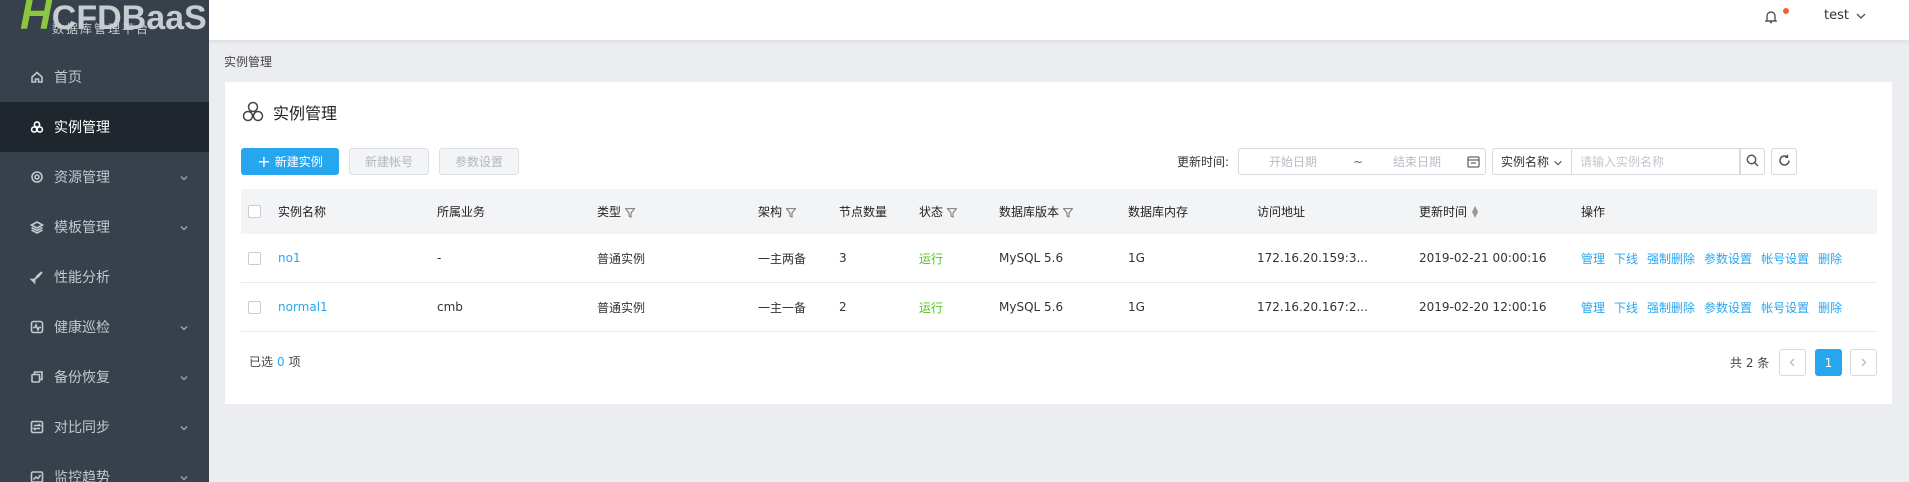 Image resolution: width=1909 pixels, height=482 pixels. I want to click on column-header-filterable: 架构, so click(798, 211).